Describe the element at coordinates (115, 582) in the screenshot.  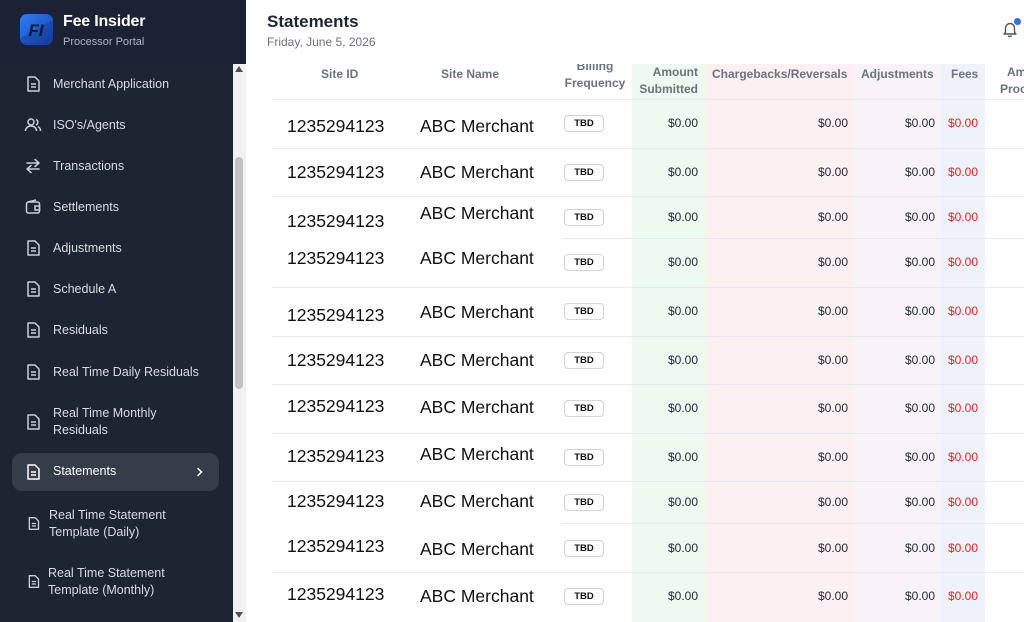
I see `sidebar-item-real-time-statement-template-monthly: Real Time Statement Template (Monthly)` at that location.